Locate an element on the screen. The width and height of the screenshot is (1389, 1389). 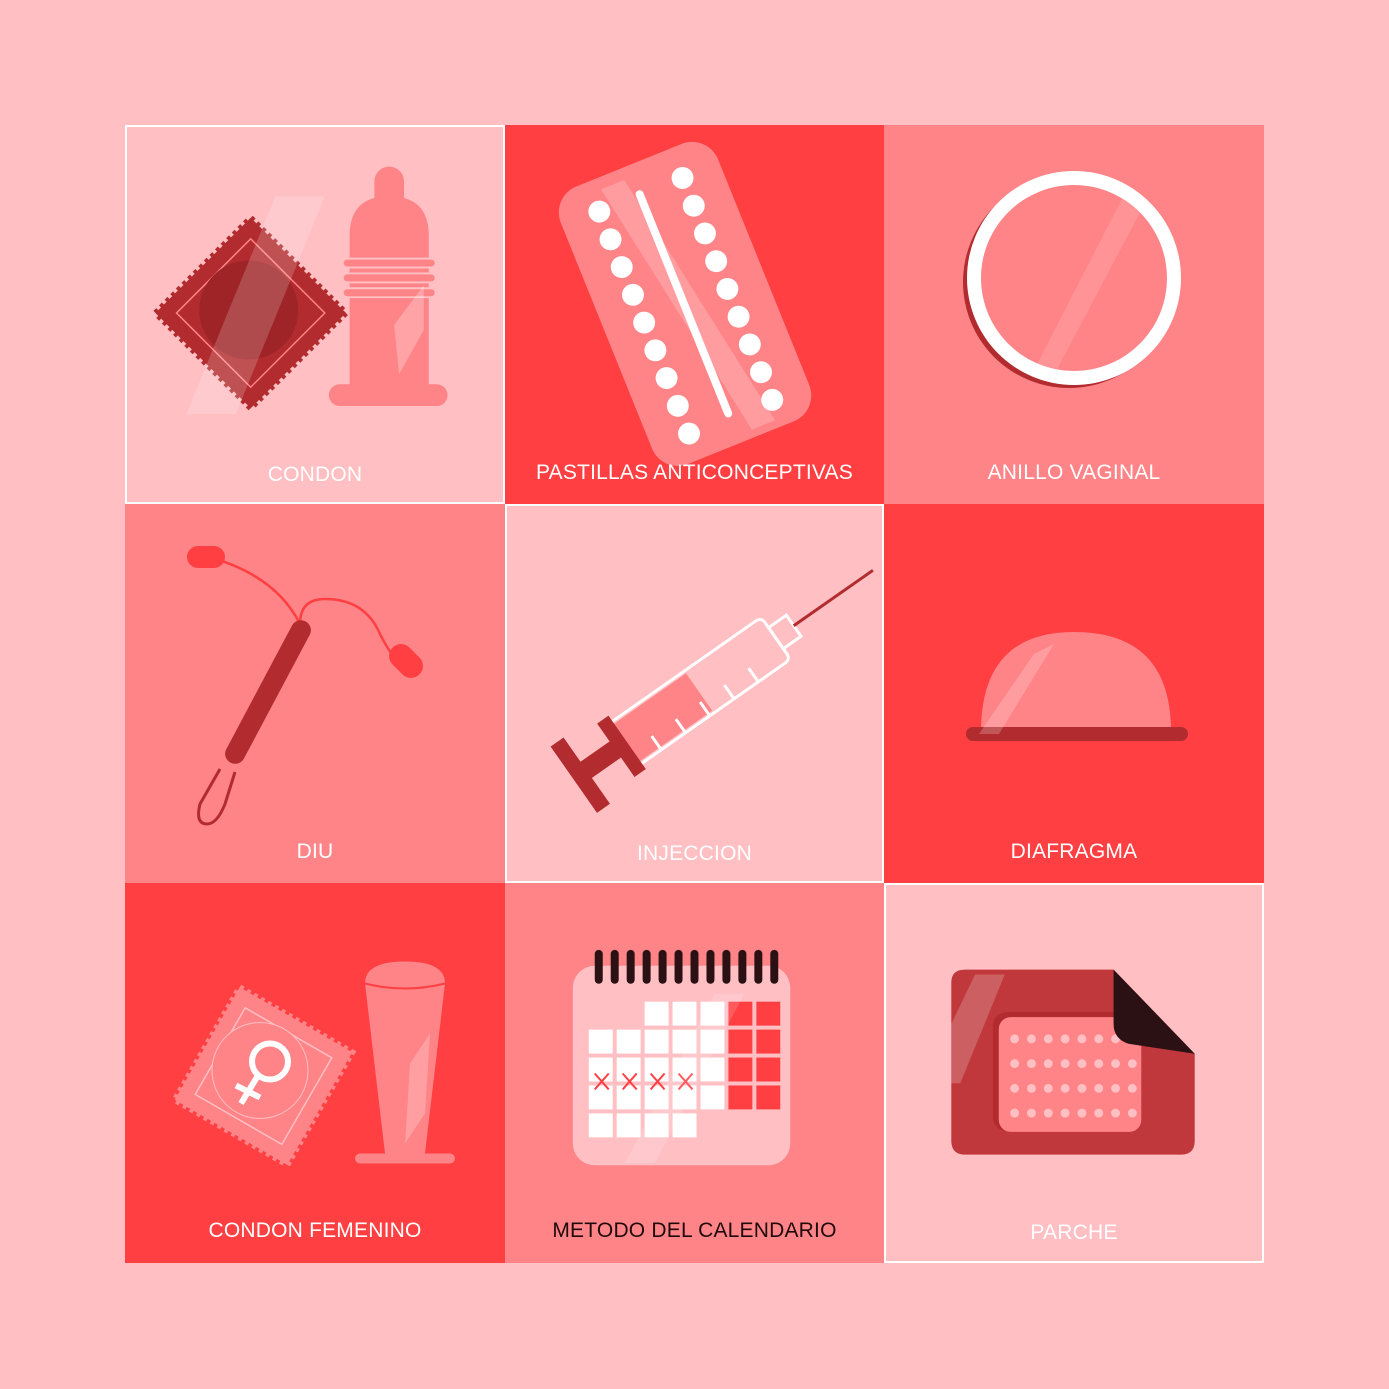
condom-icon is located at coordinates (299, 290).